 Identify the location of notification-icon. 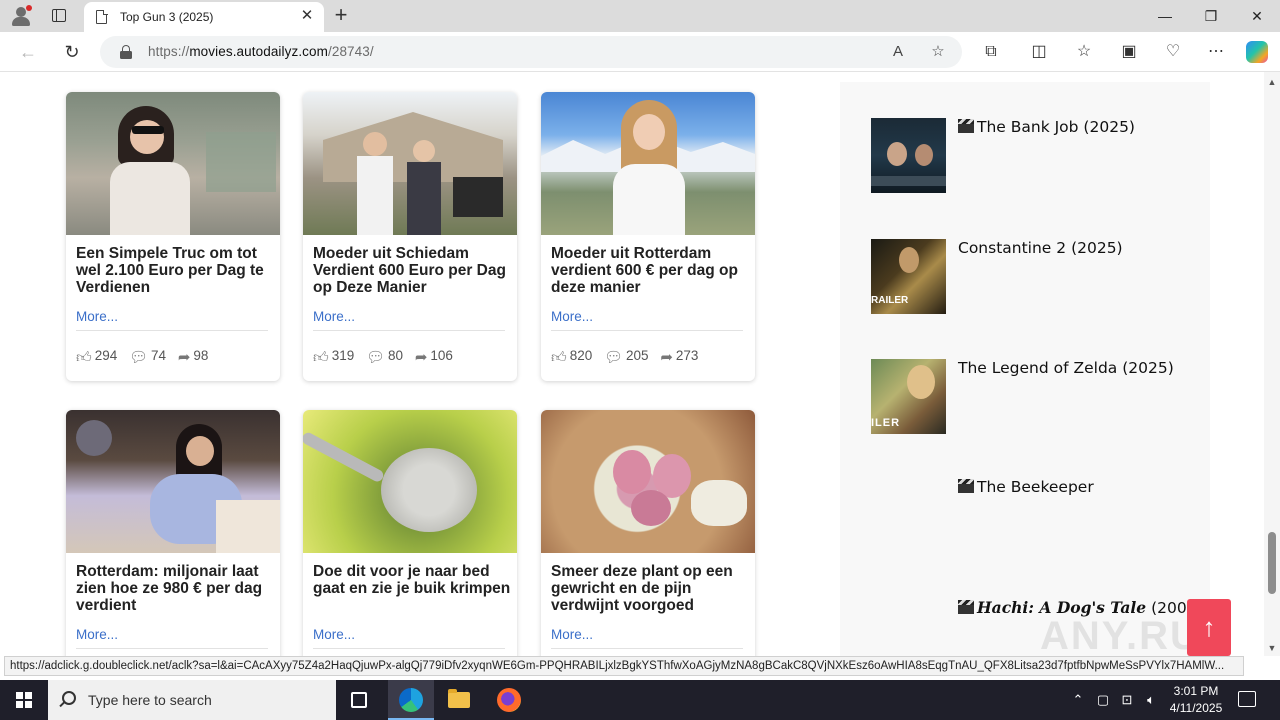
(1247, 699).